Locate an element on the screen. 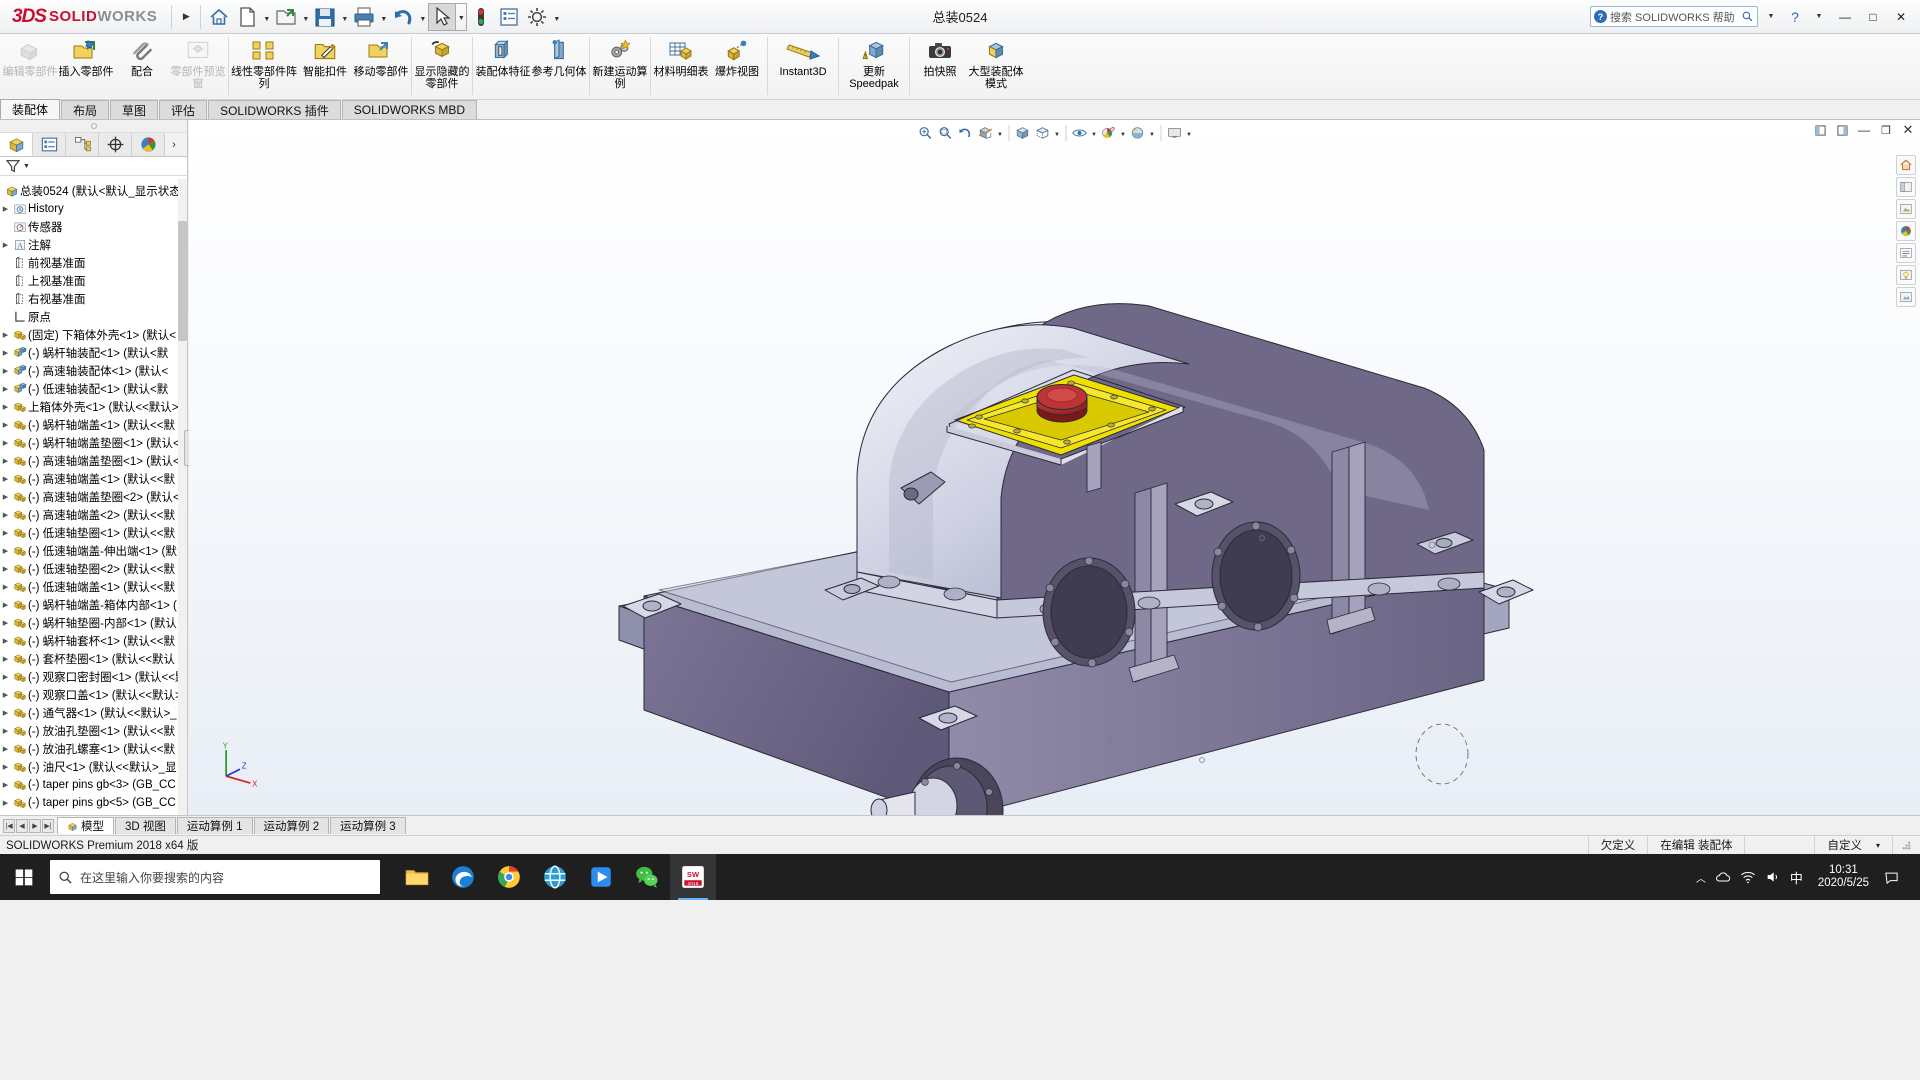  ribbon-button-mate: 配合 is located at coordinates (142, 67).